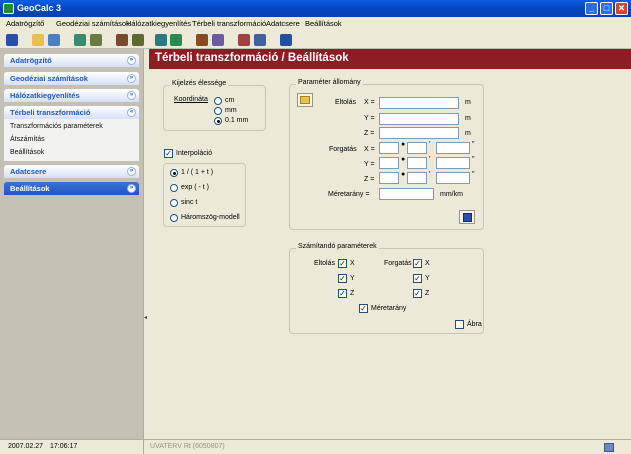 The height and width of the screenshot is (454, 631). I want to click on radio-interp-sinc, so click(174, 203).